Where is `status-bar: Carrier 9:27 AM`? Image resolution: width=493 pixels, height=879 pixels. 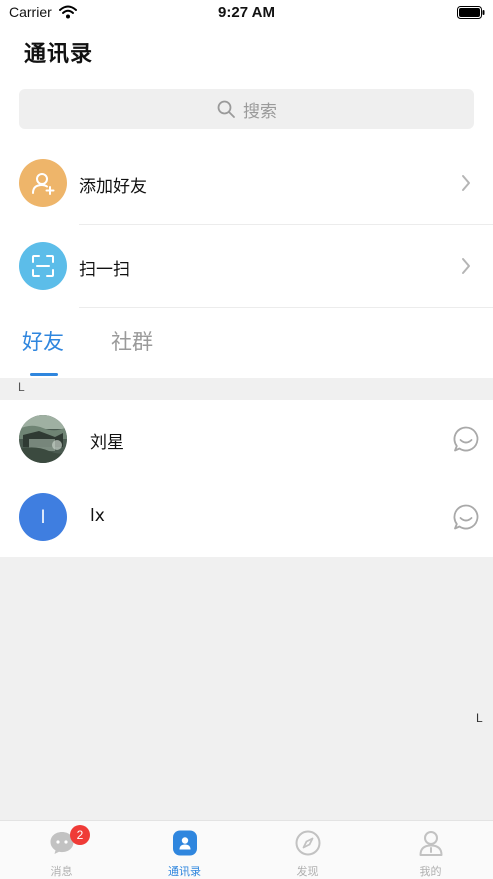
status-bar: Carrier 9:27 AM is located at coordinates (246, 13).